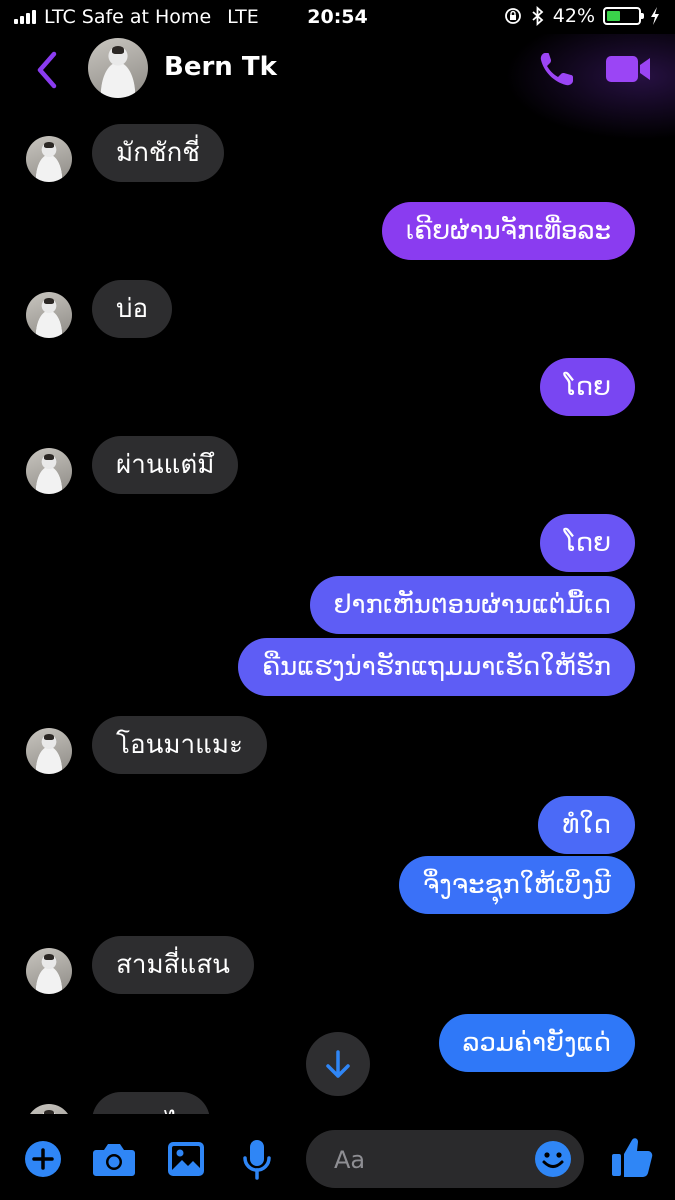  I want to click on microphone-icon, so click(257, 1160).